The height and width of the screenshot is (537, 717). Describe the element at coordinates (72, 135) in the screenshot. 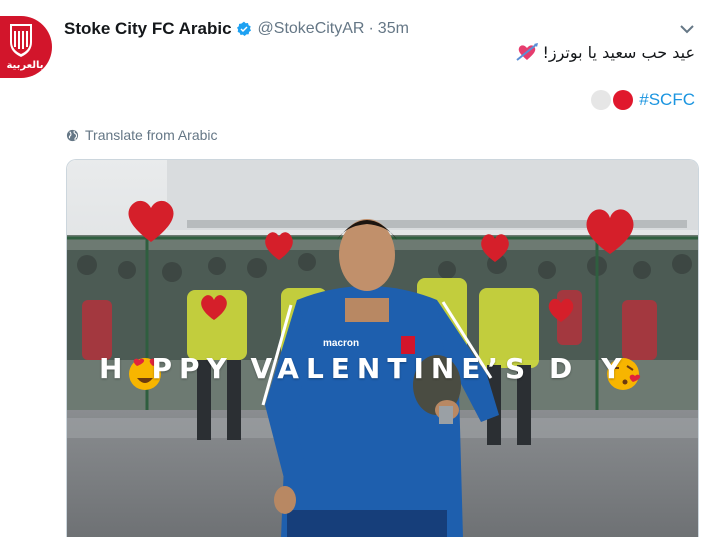

I see `globe-icon` at that location.